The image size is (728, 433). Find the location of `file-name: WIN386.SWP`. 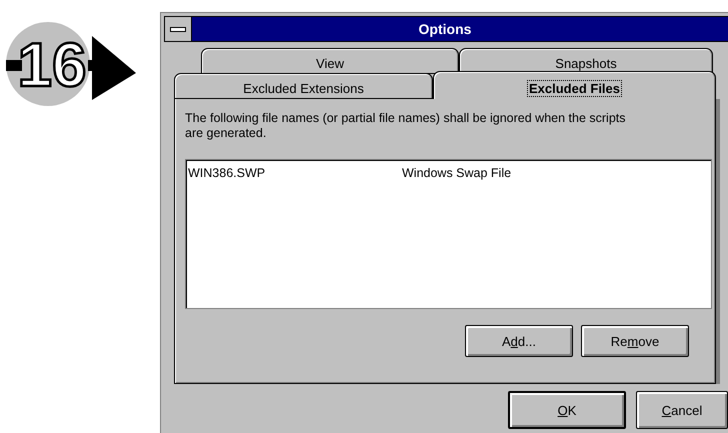

file-name: WIN386.SWP is located at coordinates (295, 173).